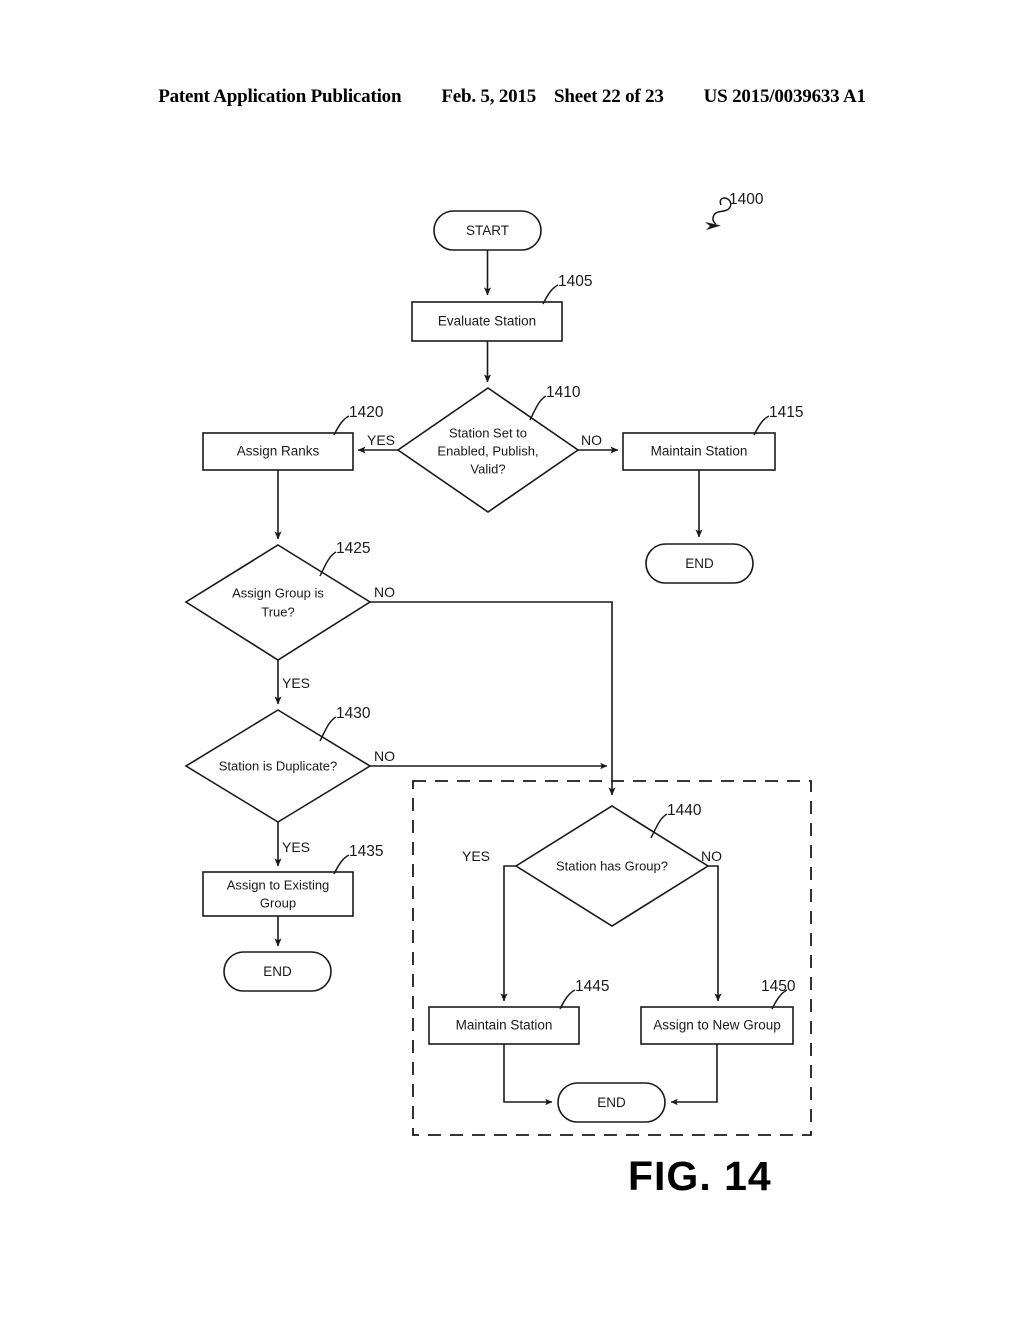 This screenshot has width=1024, height=1320. What do you see at coordinates (694, 1075) in the screenshot?
I see `edge-assign-new-group-to-end` at bounding box center [694, 1075].